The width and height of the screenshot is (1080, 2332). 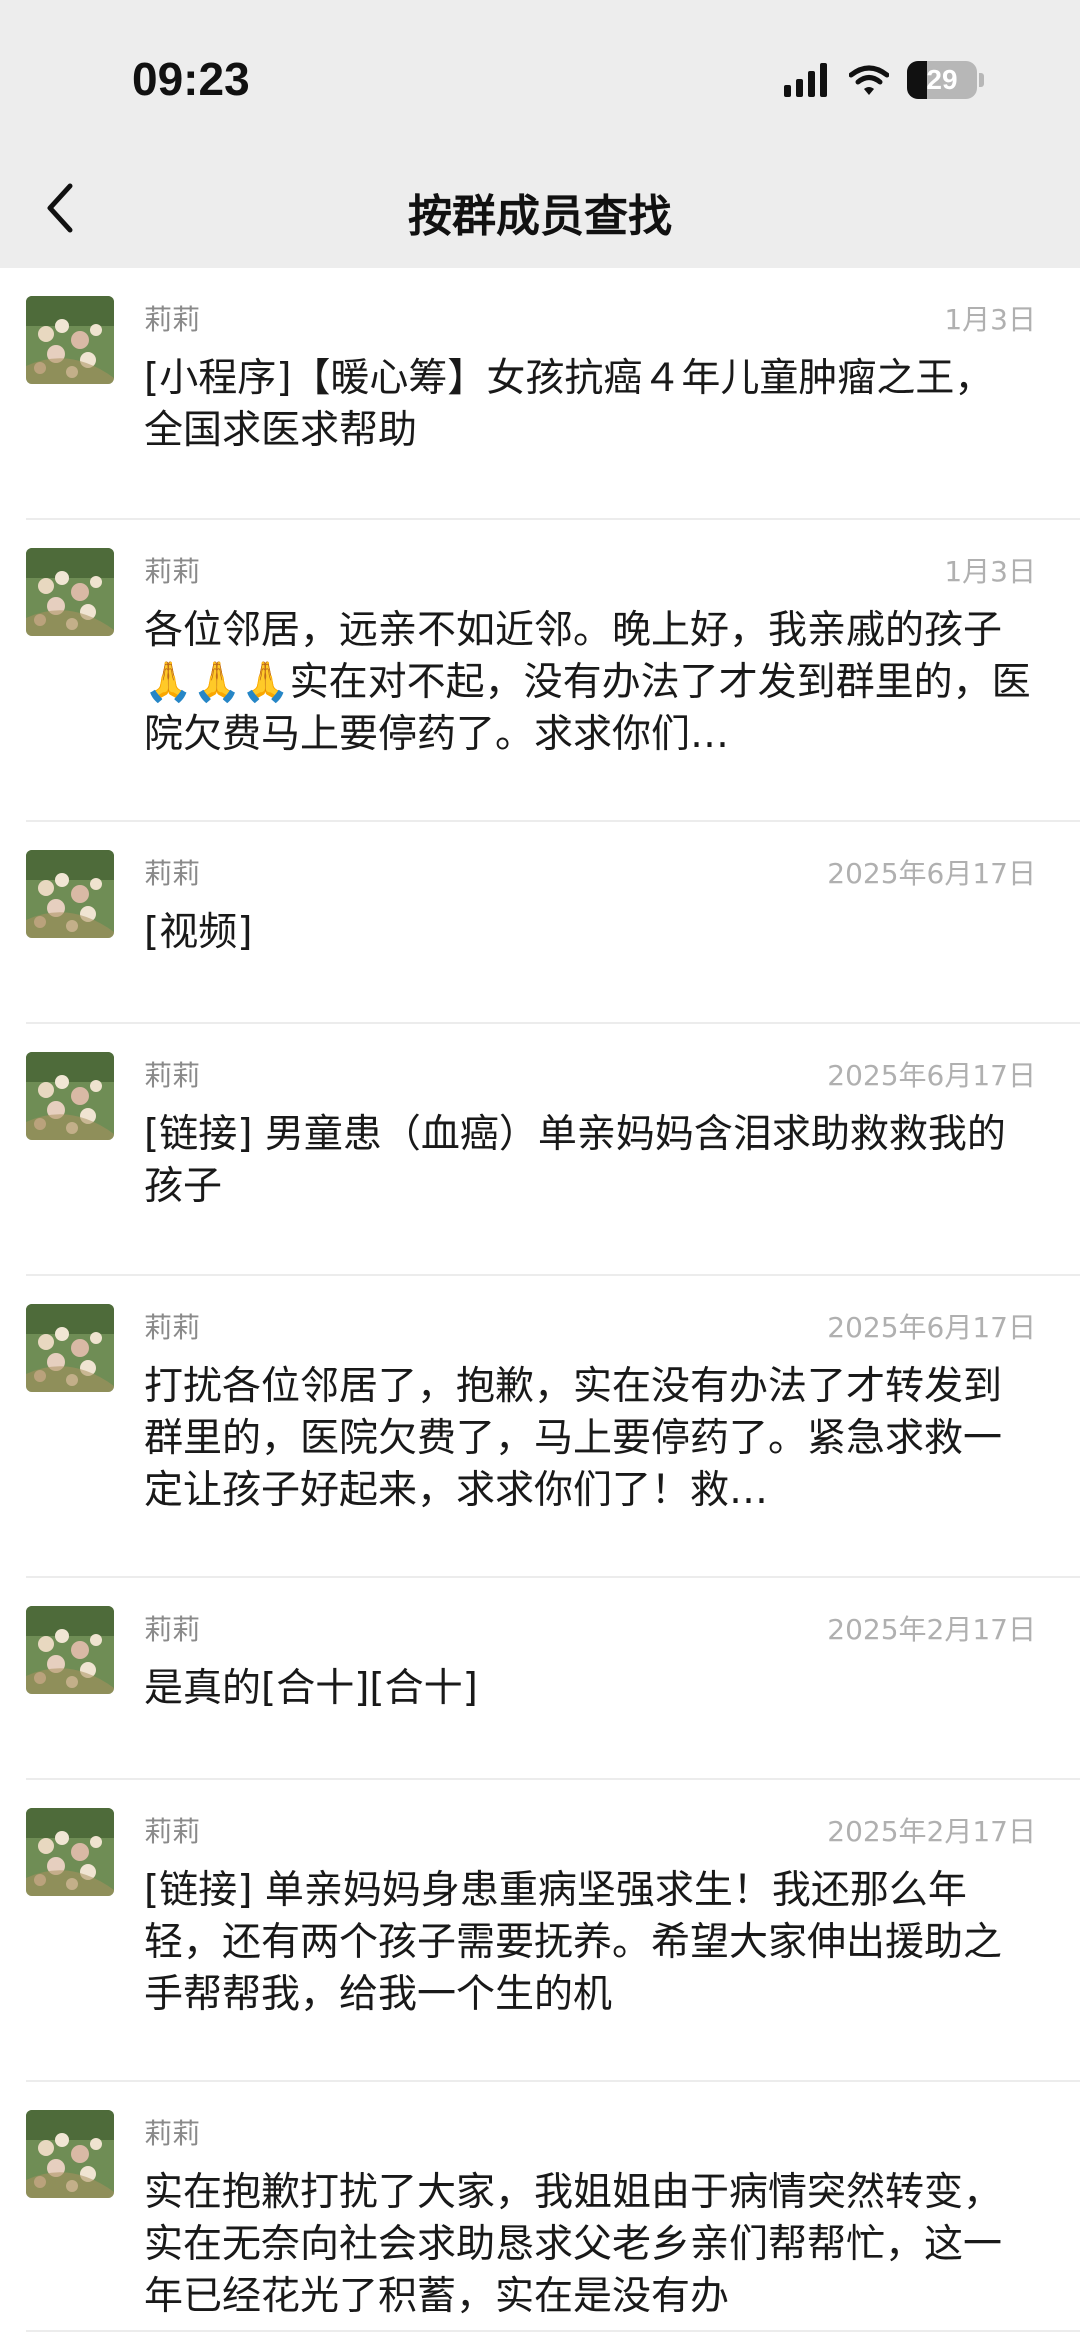 I want to click on signal-icon, so click(x=805, y=80).